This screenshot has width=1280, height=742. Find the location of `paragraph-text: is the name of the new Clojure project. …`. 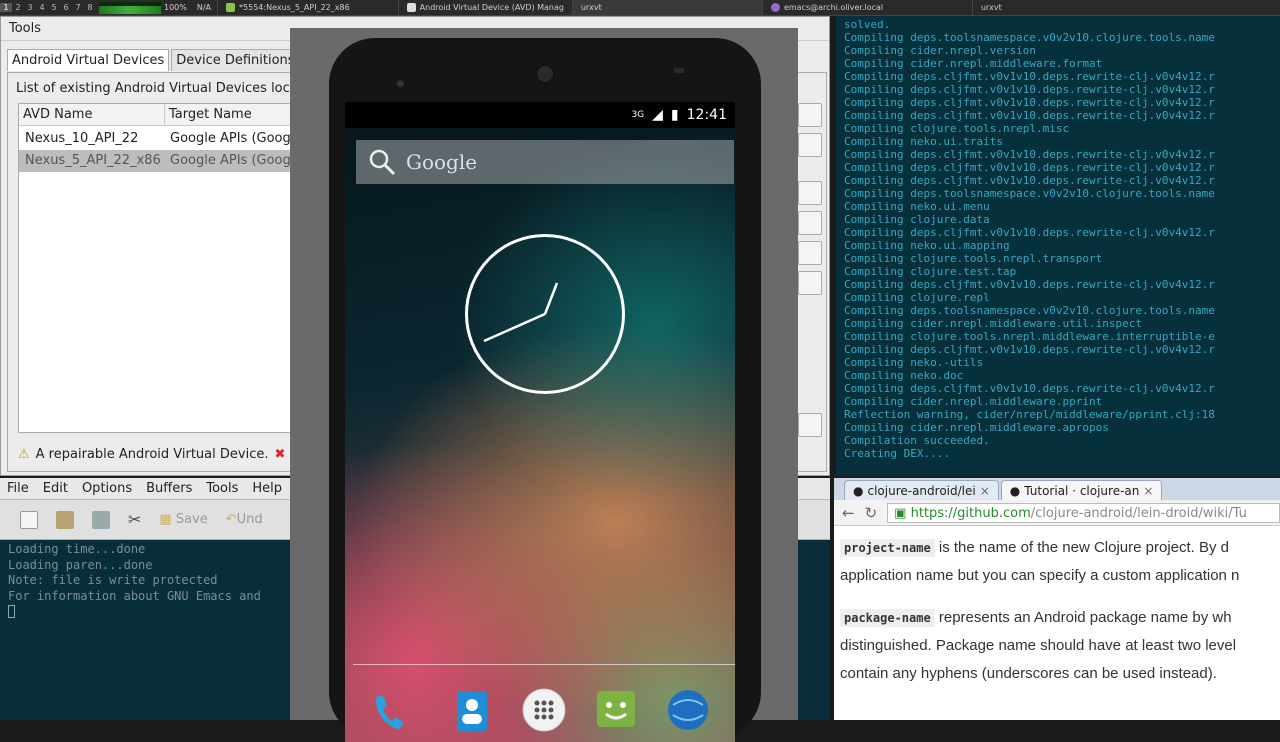

paragraph-text: is the name of the new Clojure project. … is located at coordinates (1084, 547).